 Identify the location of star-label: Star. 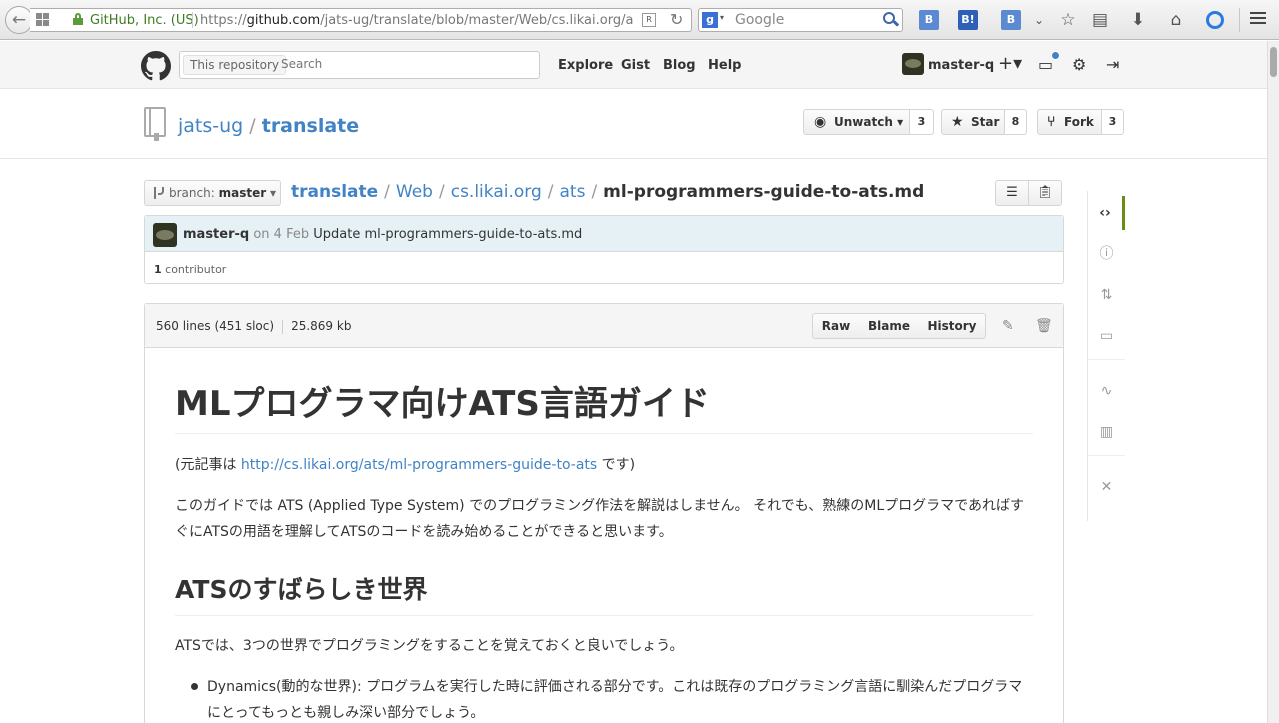
(985, 122).